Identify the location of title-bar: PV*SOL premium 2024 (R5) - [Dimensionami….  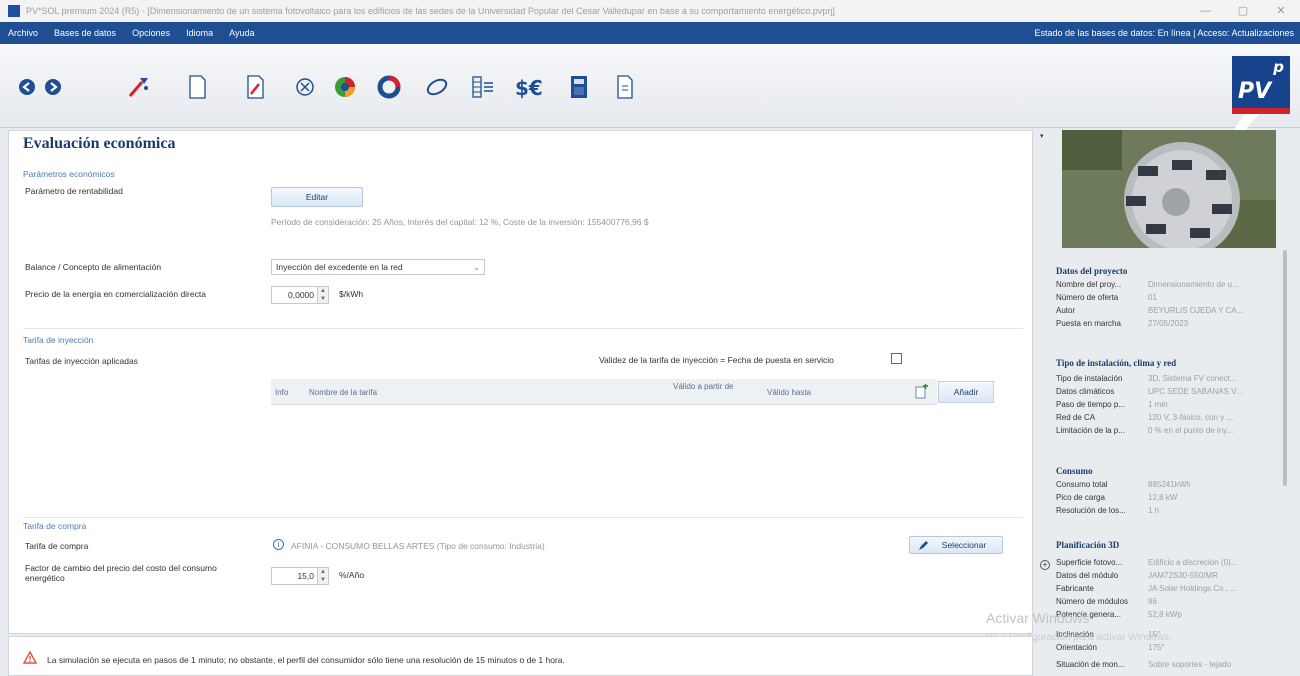
(650, 11).